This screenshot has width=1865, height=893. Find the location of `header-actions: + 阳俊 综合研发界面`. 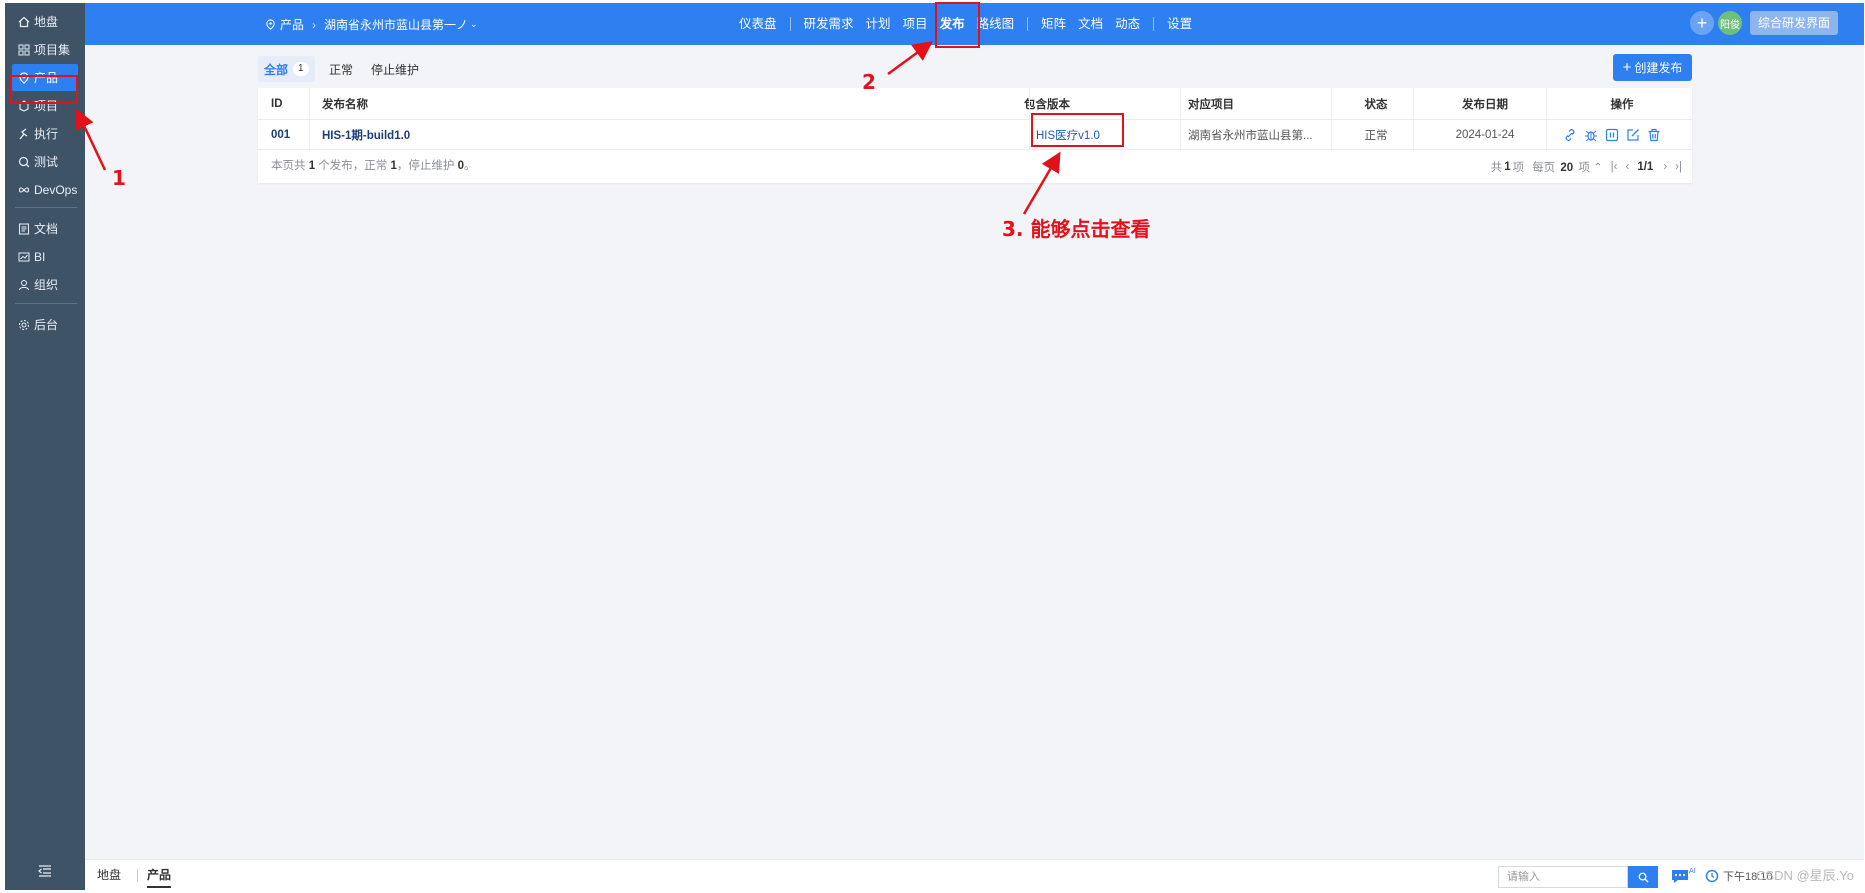

header-actions: + 阳俊 综合研发界面 is located at coordinates (1763, 23).